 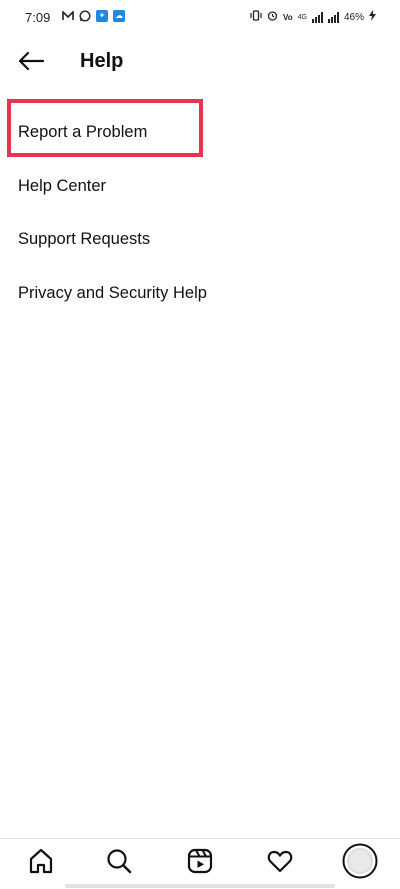 I want to click on menu-item-support-requests: Support Requests, so click(x=200, y=240).